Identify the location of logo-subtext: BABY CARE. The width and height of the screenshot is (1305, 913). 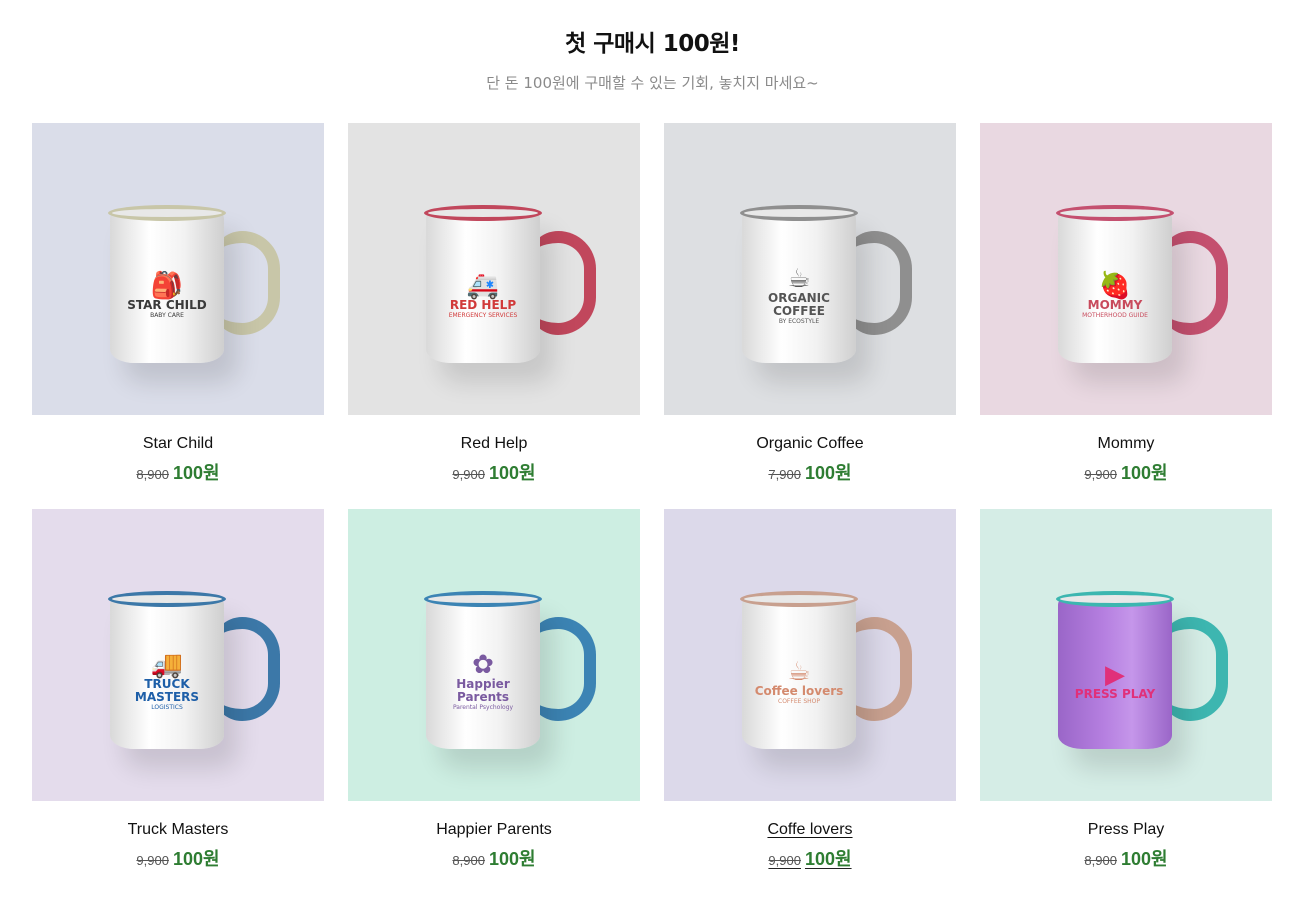
(167, 316).